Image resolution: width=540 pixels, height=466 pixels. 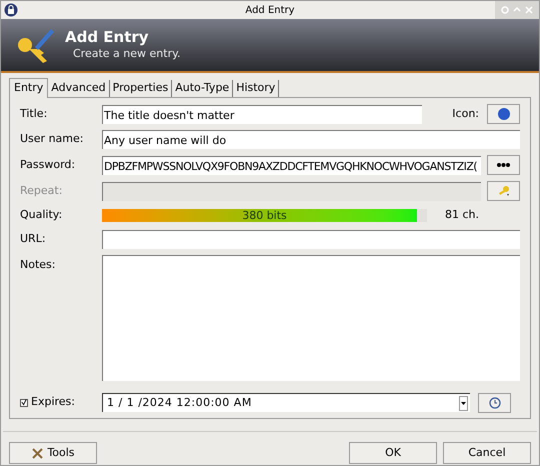 I want to click on password-generator-button, so click(x=503, y=191).